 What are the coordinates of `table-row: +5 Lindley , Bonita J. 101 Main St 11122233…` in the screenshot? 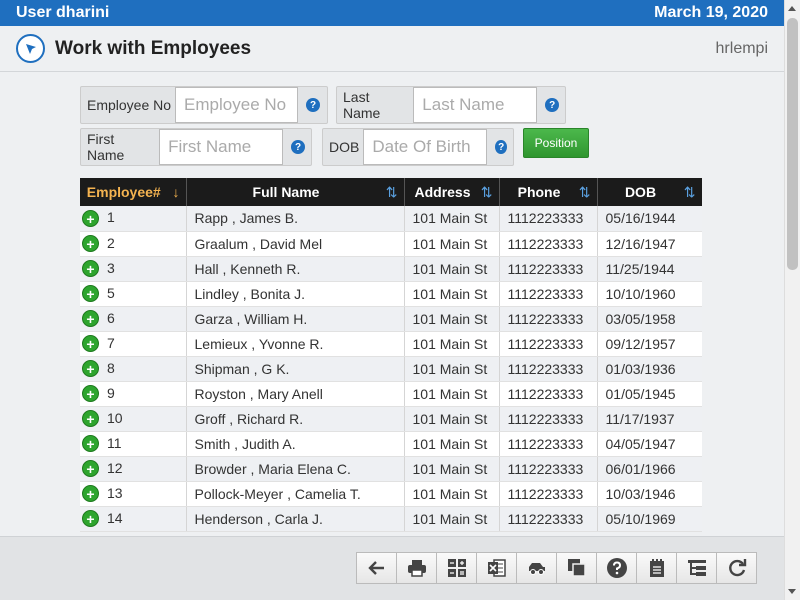 It's located at (391, 294).